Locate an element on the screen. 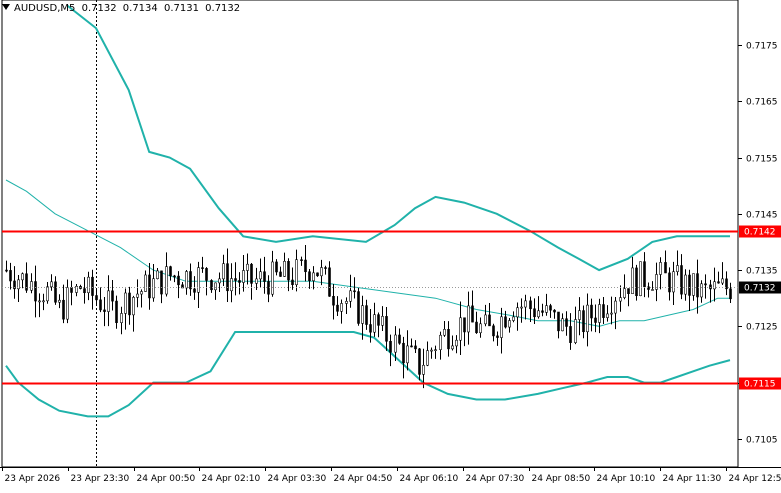  x-tick-label: 24 Apr 03:30 is located at coordinates (297, 479).